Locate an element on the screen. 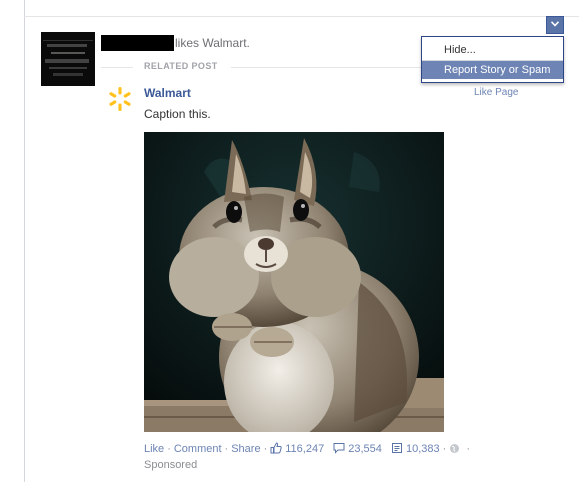  related-divider-right is located at coordinates (326, 67).